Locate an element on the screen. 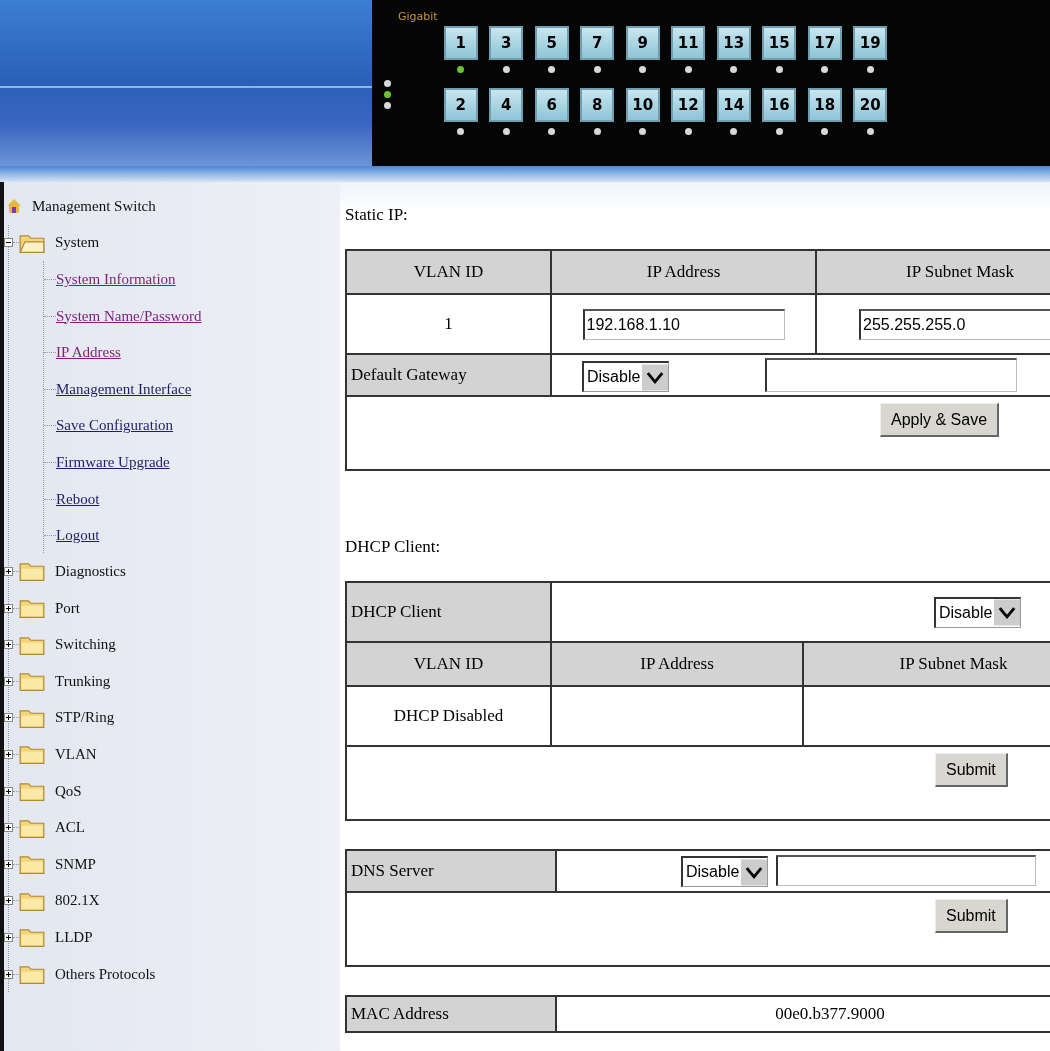 This screenshot has width=1050, height=1051. tree-folder: Trunking is located at coordinates (83, 681).